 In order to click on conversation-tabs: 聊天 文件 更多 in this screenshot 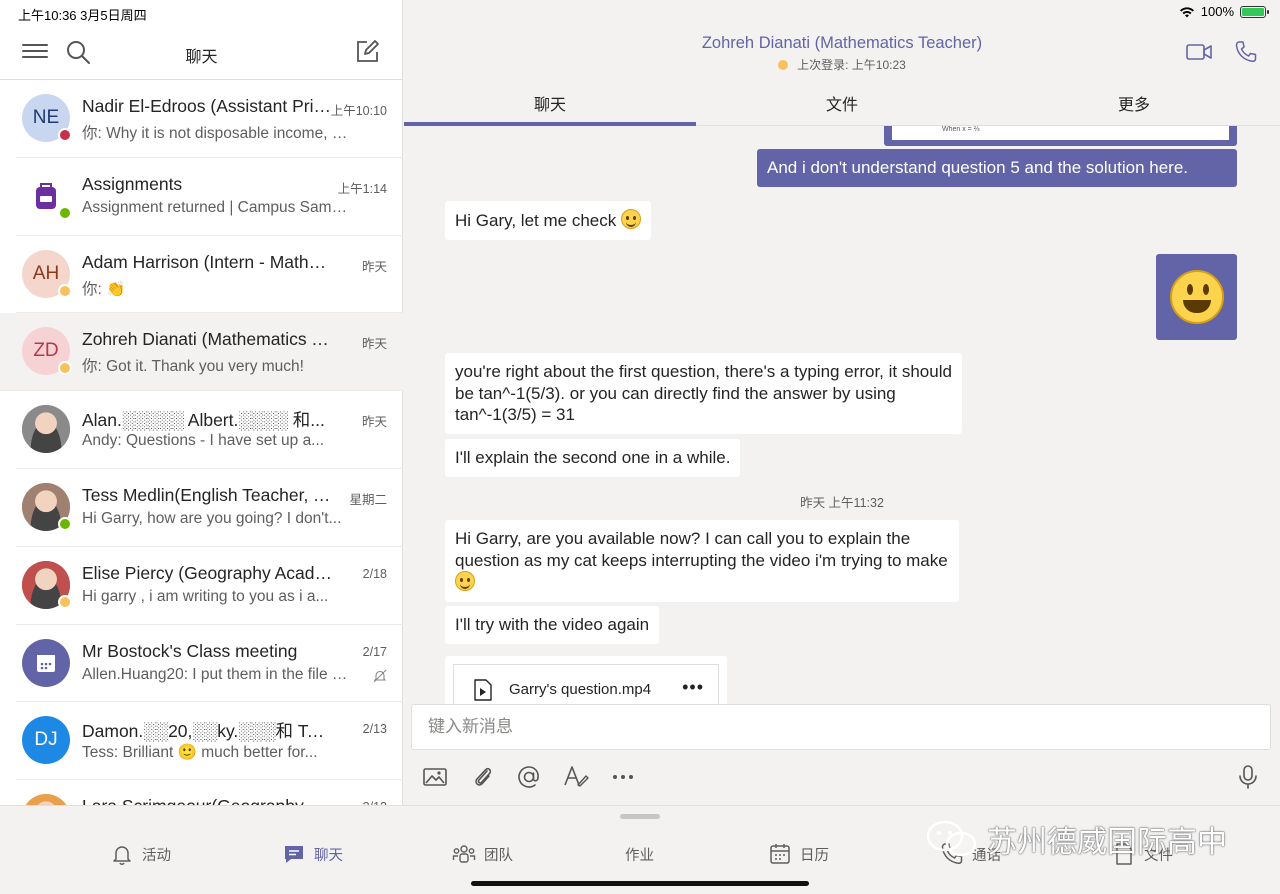, I will do `click(842, 102)`.